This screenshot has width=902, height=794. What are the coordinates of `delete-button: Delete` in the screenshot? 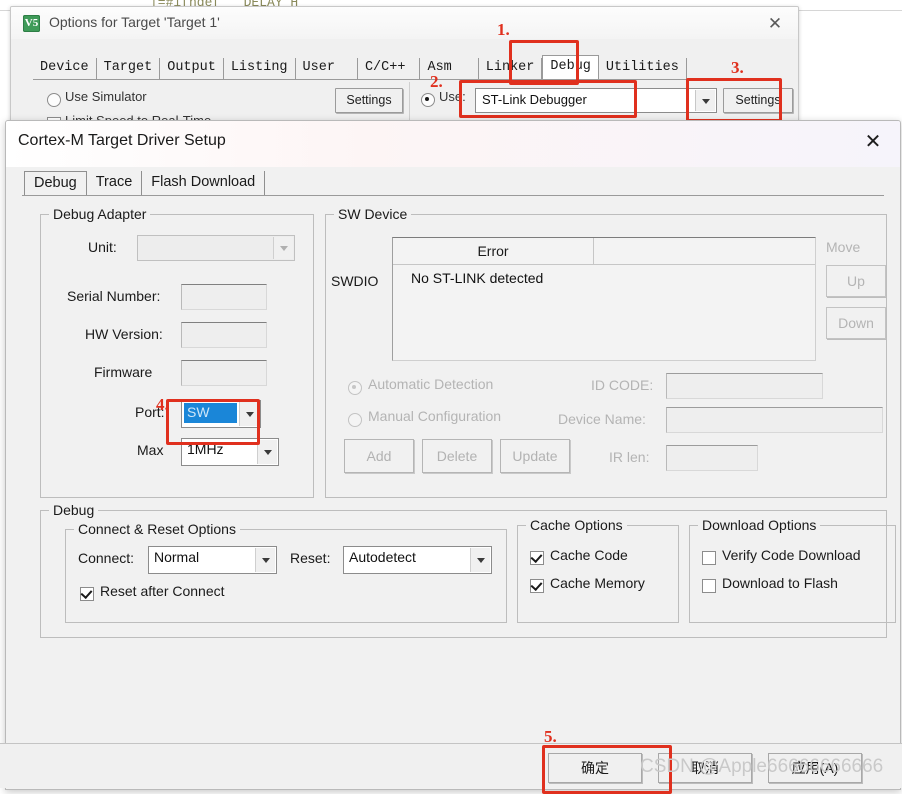 It's located at (457, 456).